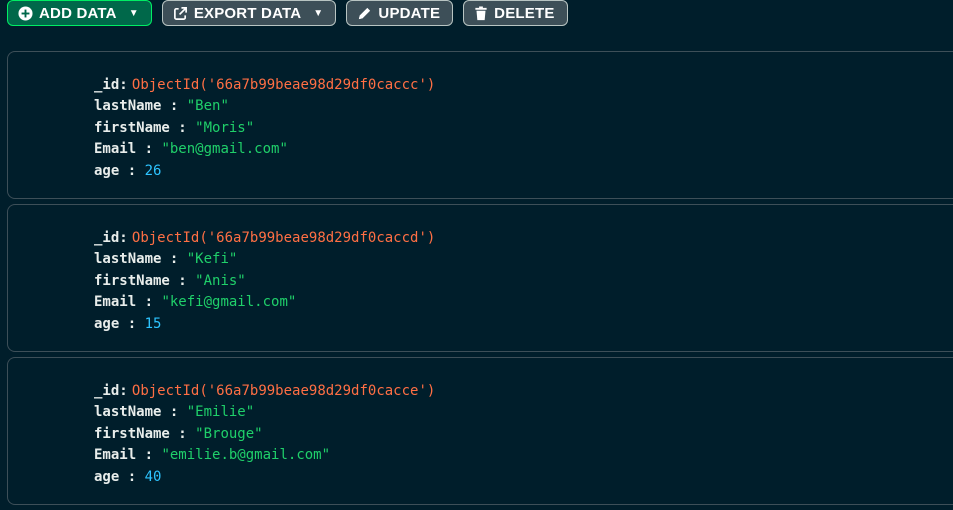 This screenshot has width=953, height=510. What do you see at coordinates (524, 13) in the screenshot?
I see `delete-label: DELETE` at bounding box center [524, 13].